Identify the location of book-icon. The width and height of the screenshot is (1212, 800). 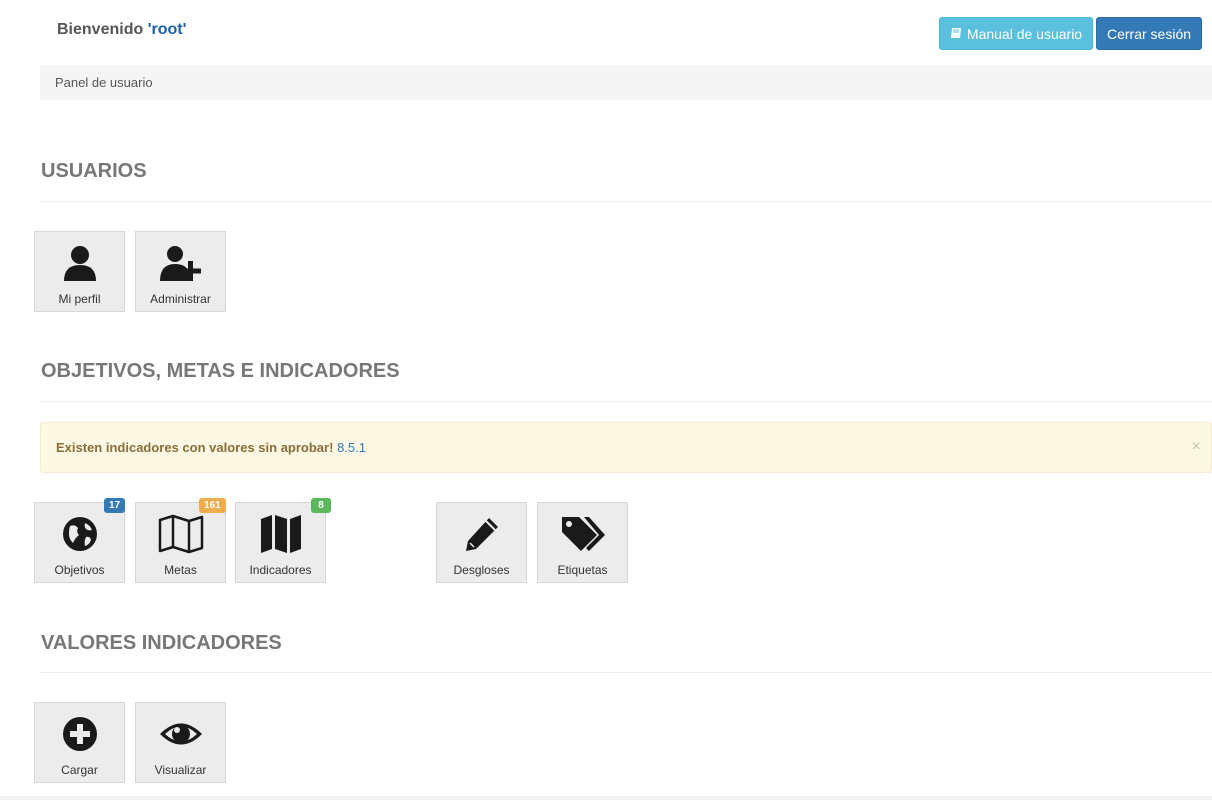
(956, 34).